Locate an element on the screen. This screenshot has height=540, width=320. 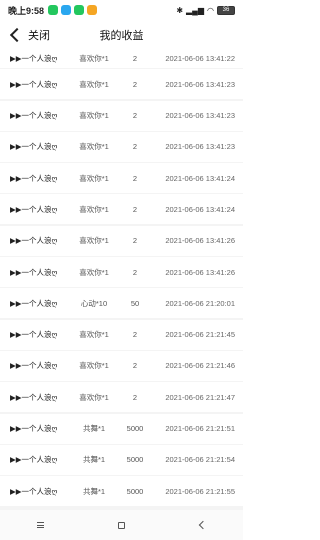
signal-icon: ▂▄▆ is located at coordinates (195, 10).